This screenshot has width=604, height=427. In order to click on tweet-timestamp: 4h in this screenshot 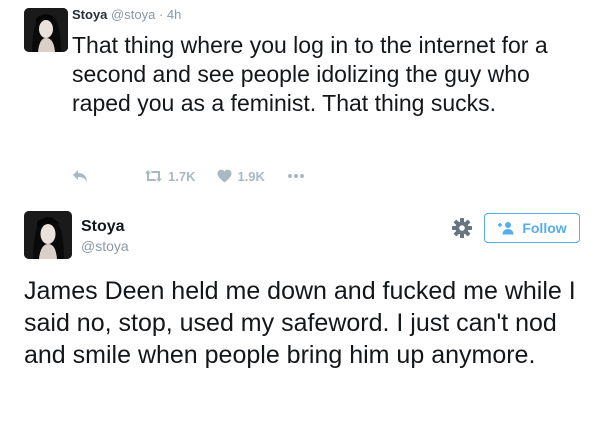, I will do `click(174, 14)`.